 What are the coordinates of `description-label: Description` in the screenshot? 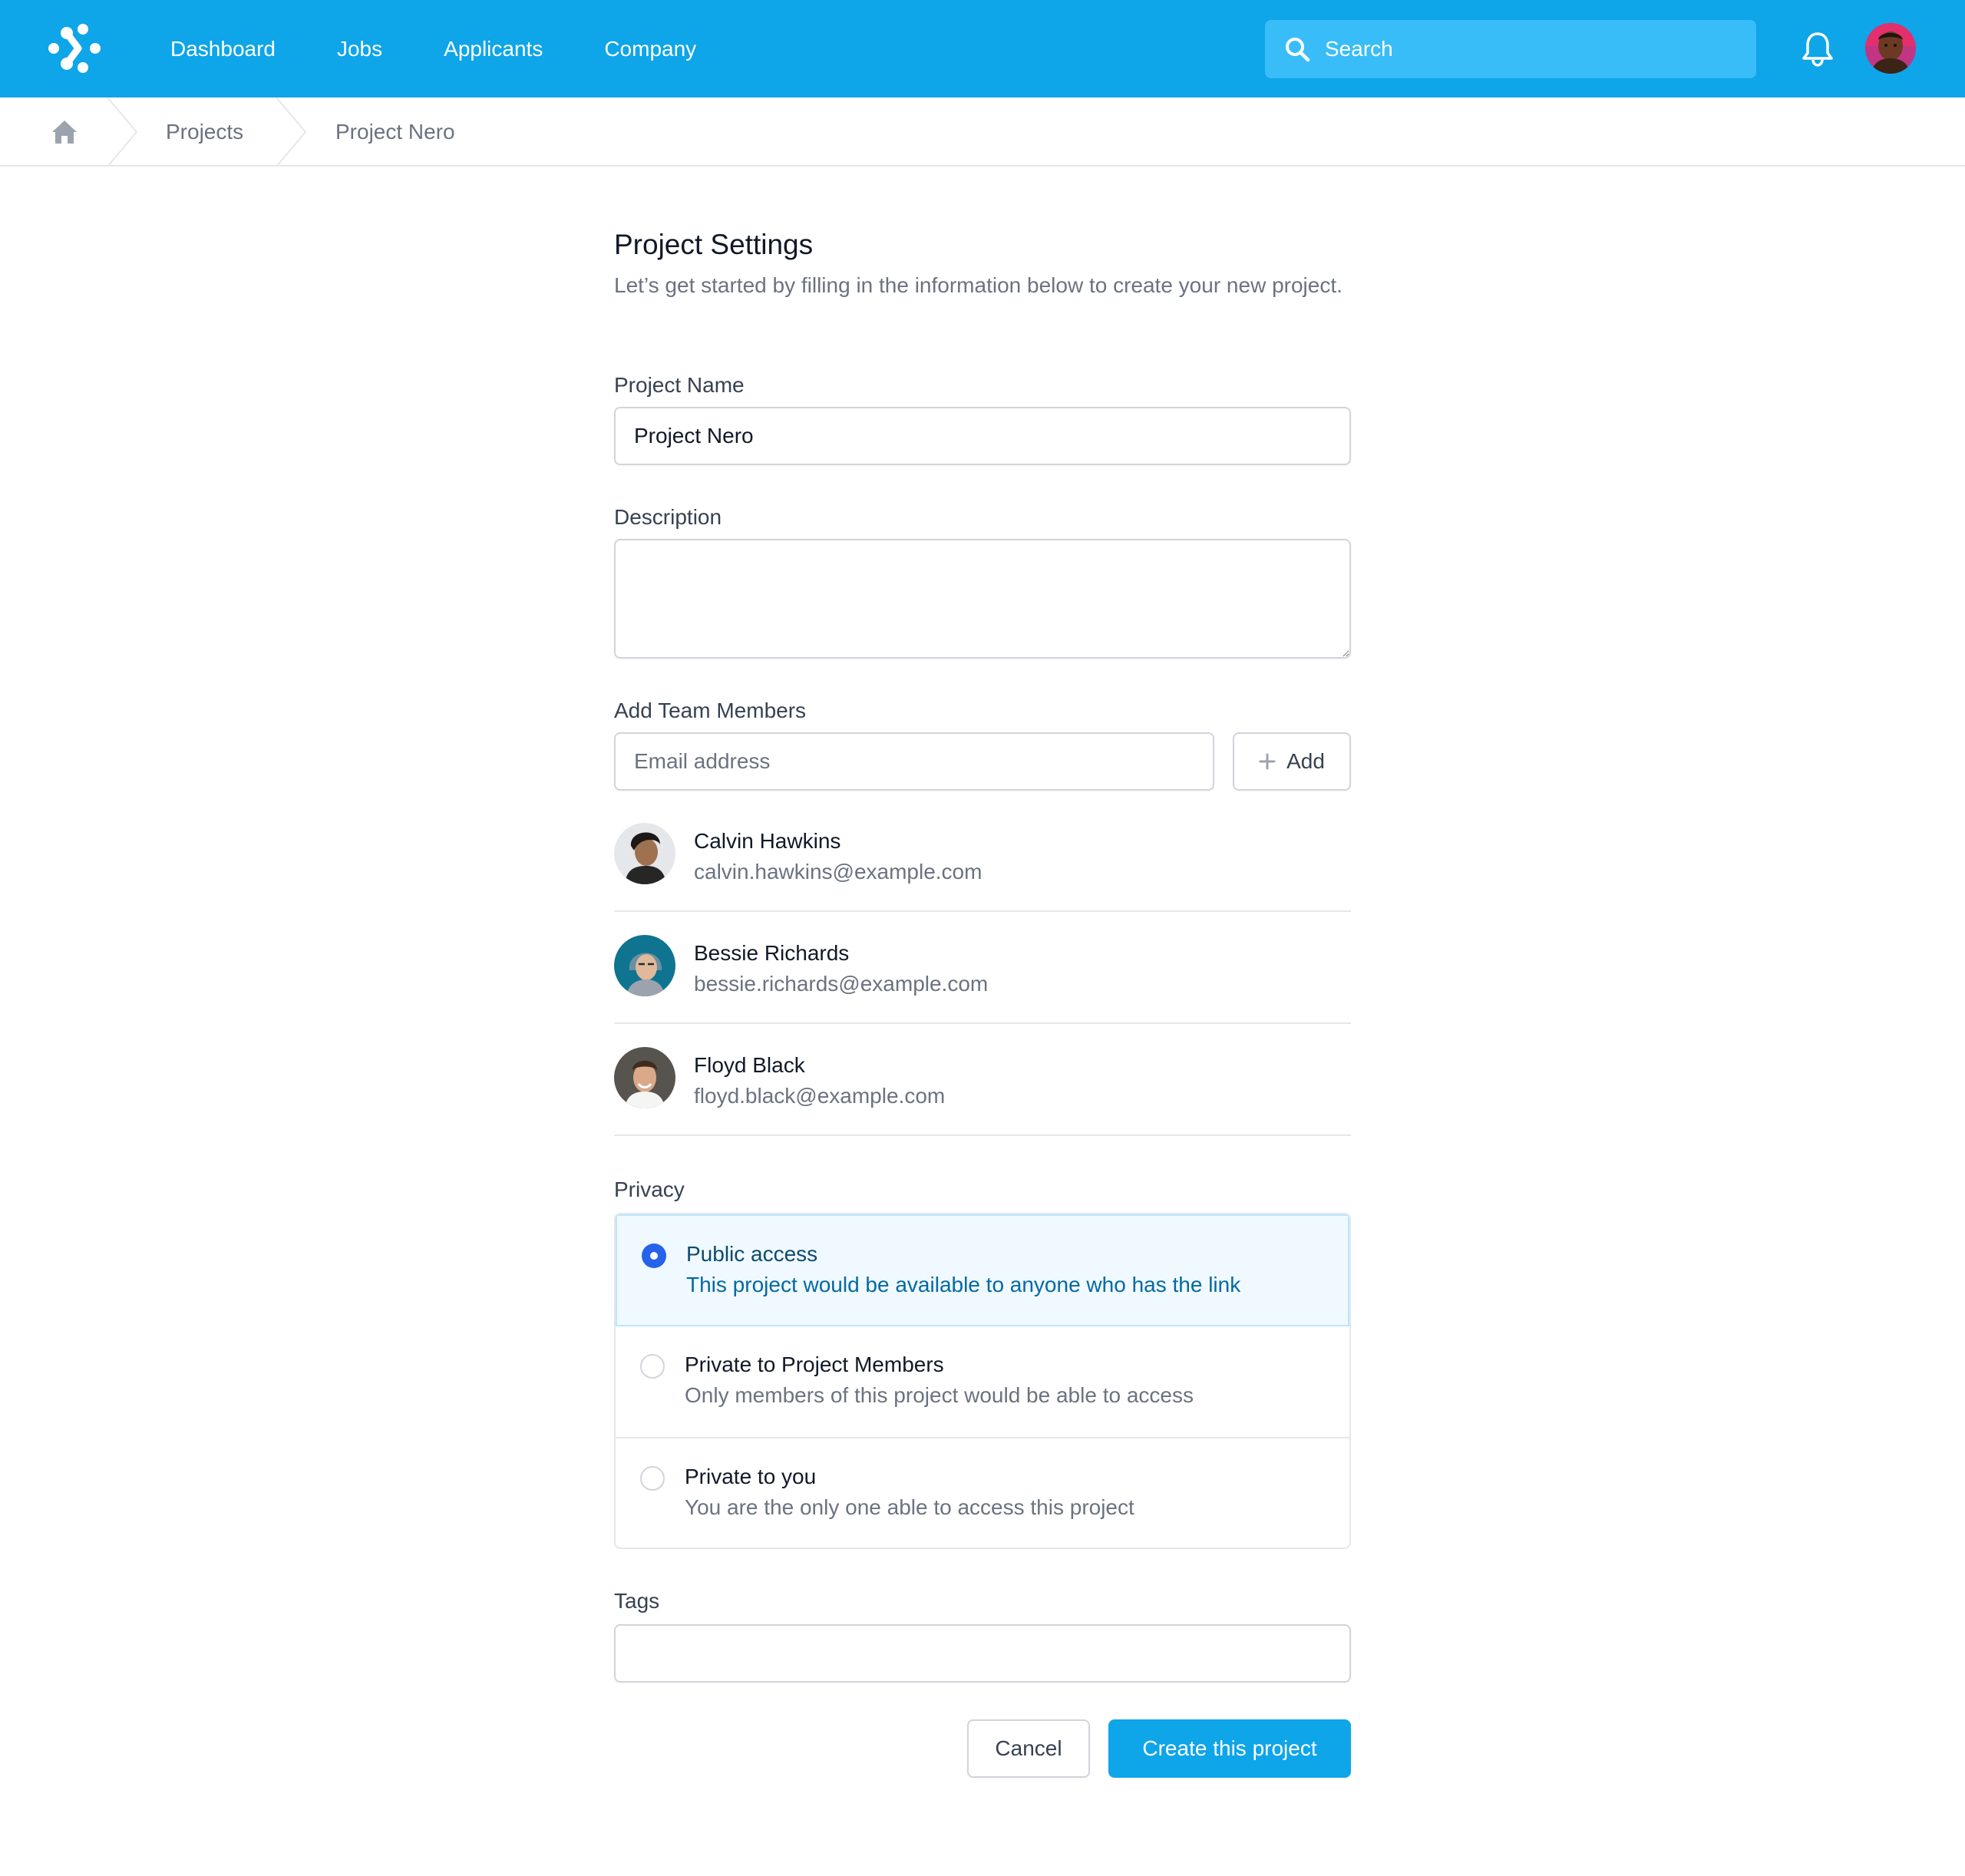 It's located at (668, 517).